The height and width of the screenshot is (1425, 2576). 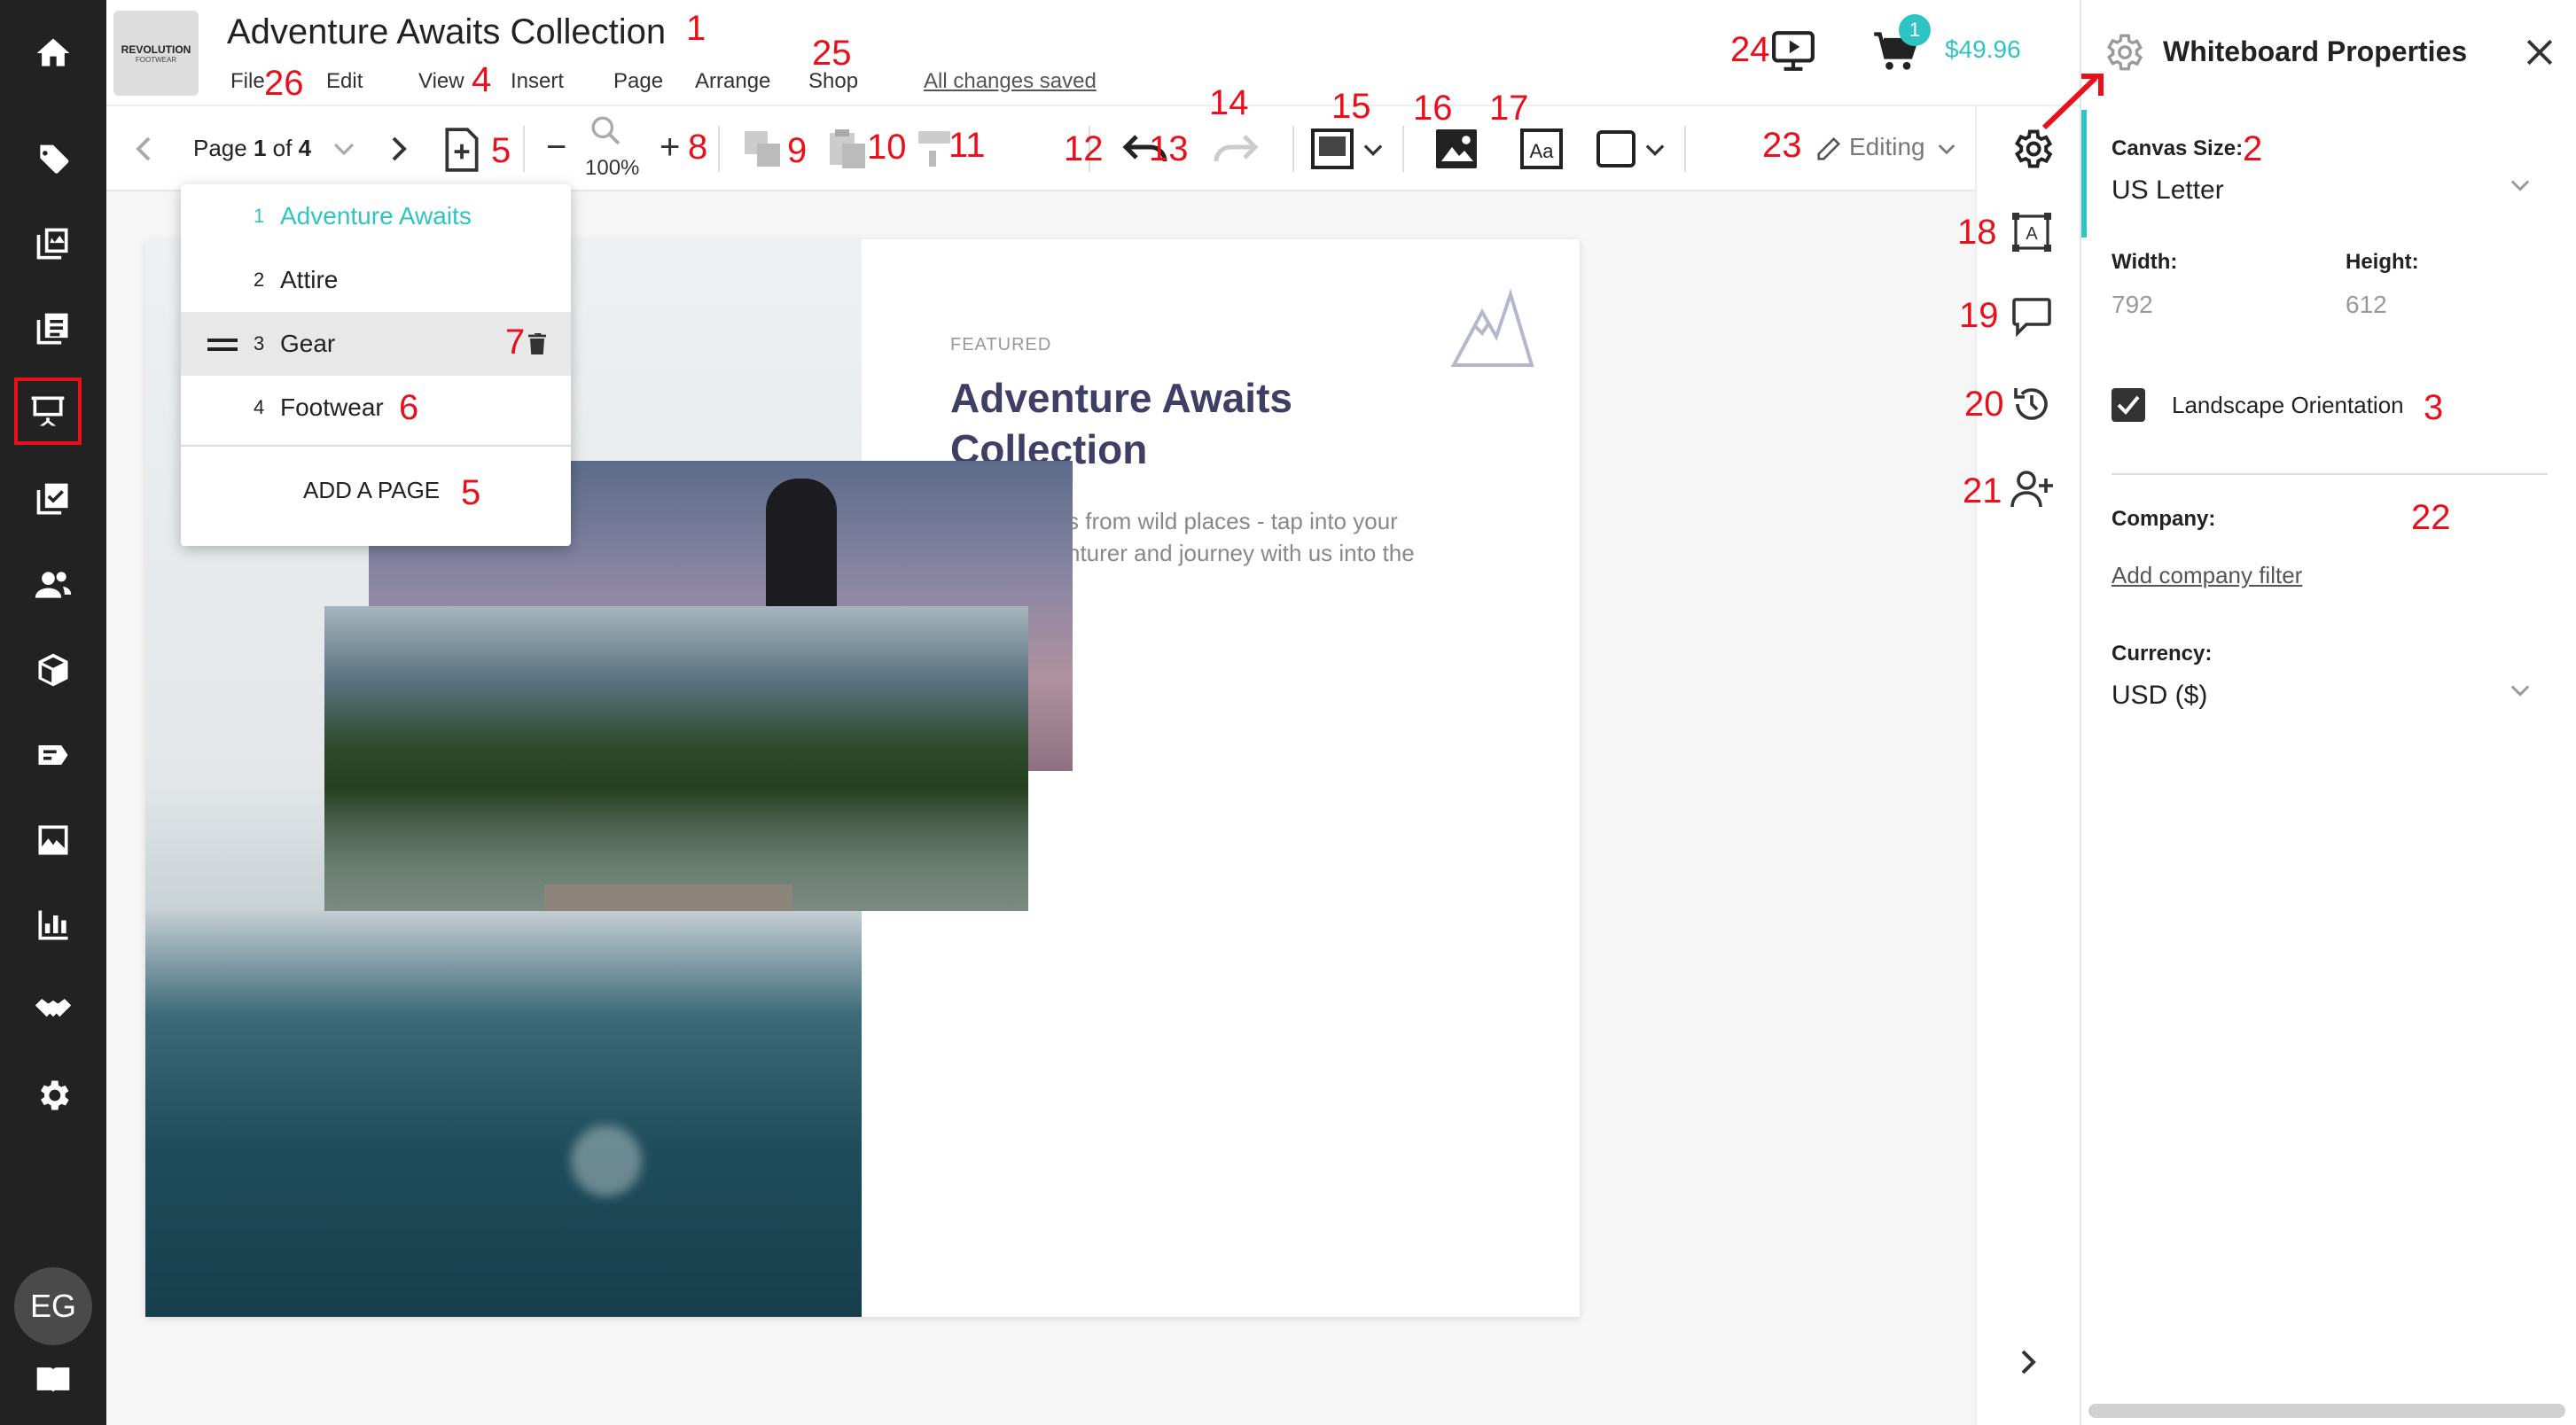 I want to click on add-page-icon, so click(x=461, y=150).